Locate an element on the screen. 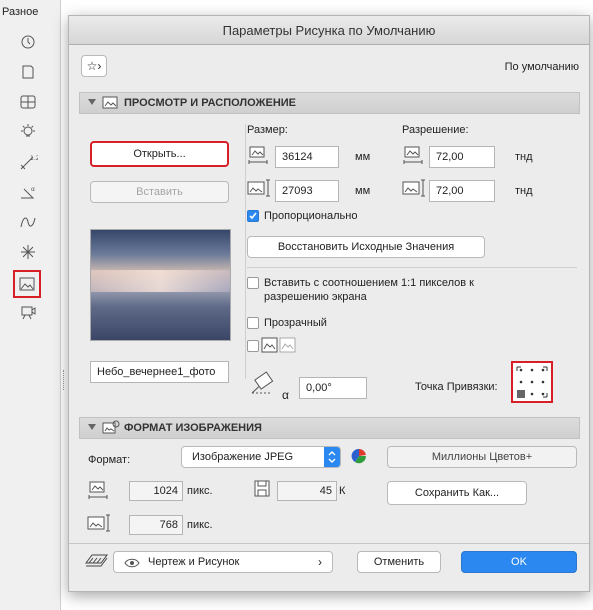 The width and height of the screenshot is (593, 610). ok-button: OK is located at coordinates (519, 562).